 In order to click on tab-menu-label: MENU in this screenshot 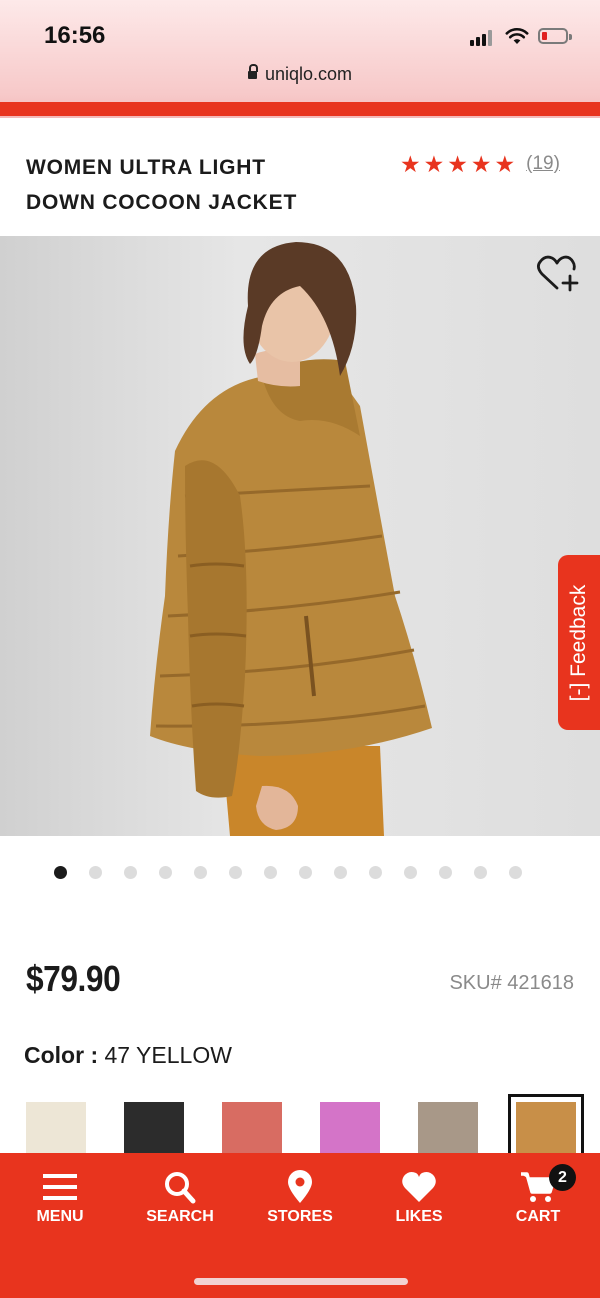, I will do `click(60, 1216)`.